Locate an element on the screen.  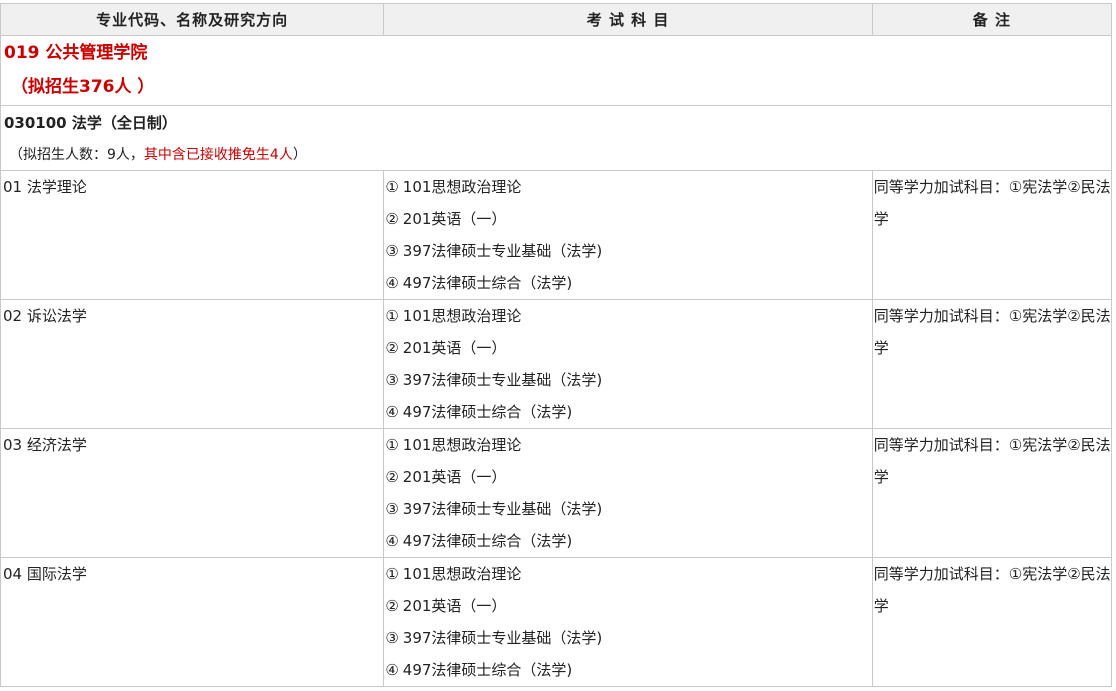
direction-name: 01 法学理论 is located at coordinates (45, 187).